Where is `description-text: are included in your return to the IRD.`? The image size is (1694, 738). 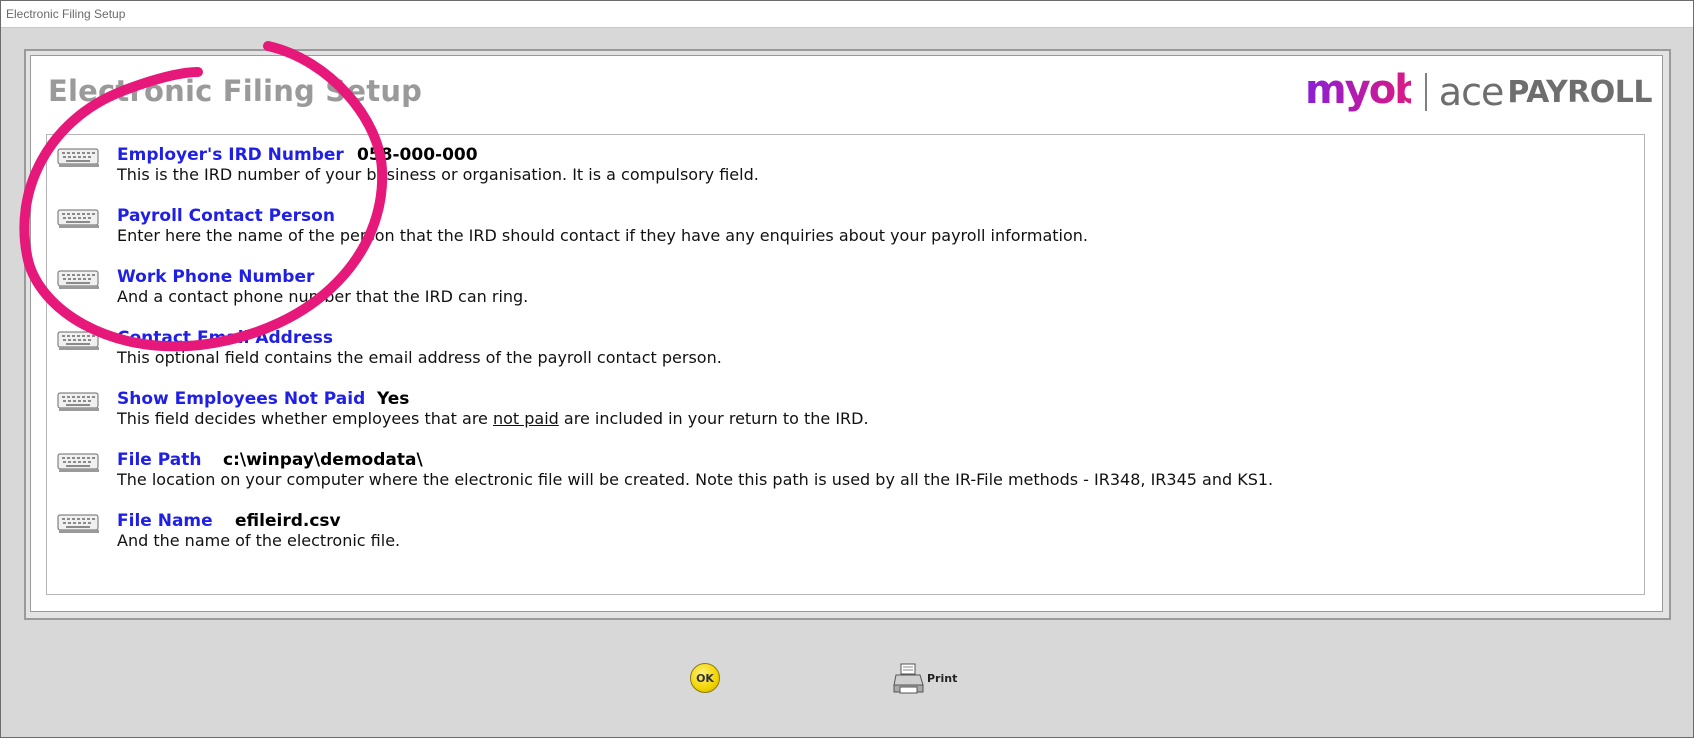 description-text: are included in your return to the IRD. is located at coordinates (713, 418).